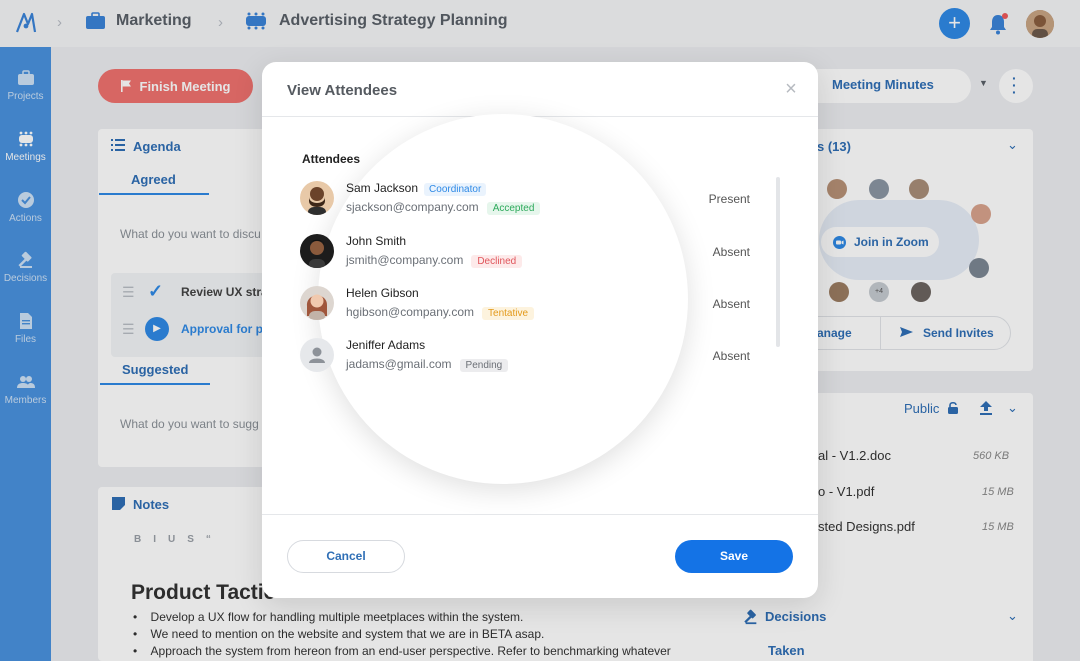 The image size is (1080, 661). Describe the element at coordinates (443, 207) in the screenshot. I see `attendee-email: sjackson@company.com Accepted` at that location.